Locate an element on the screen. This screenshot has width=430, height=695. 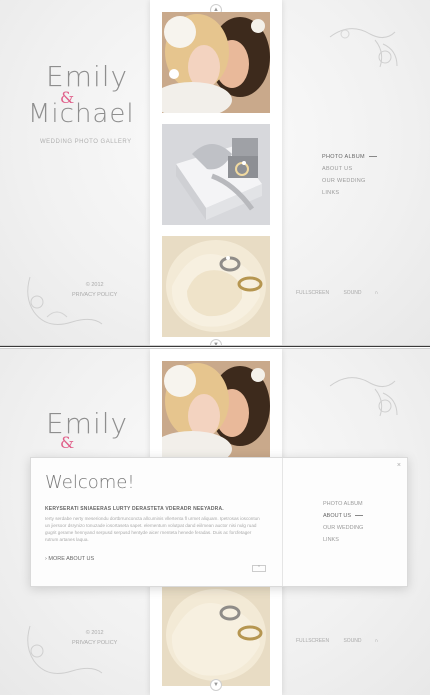
more-about-us-link: › MORE ABOUT US is located at coordinates (69, 559).